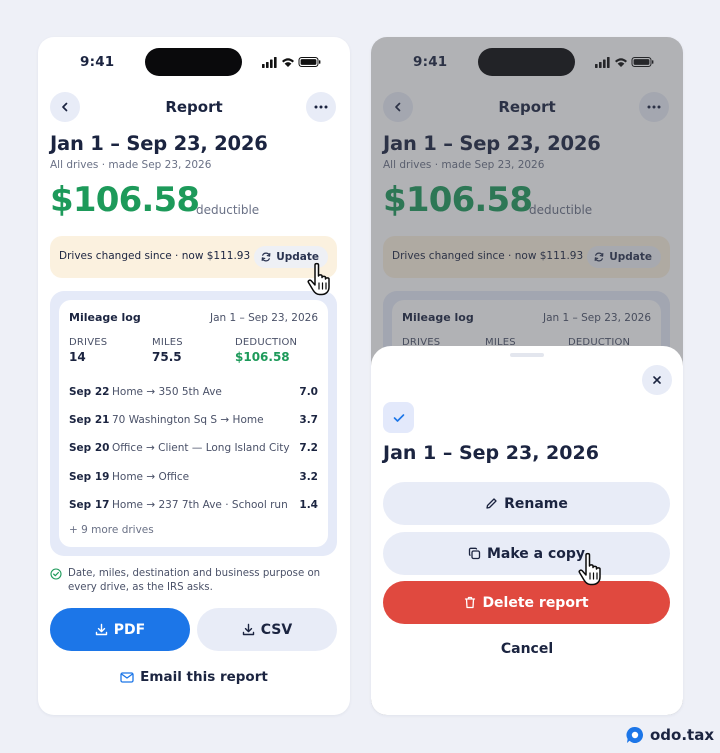 This screenshot has height=753, width=720. I want to click on more-button, so click(321, 107).